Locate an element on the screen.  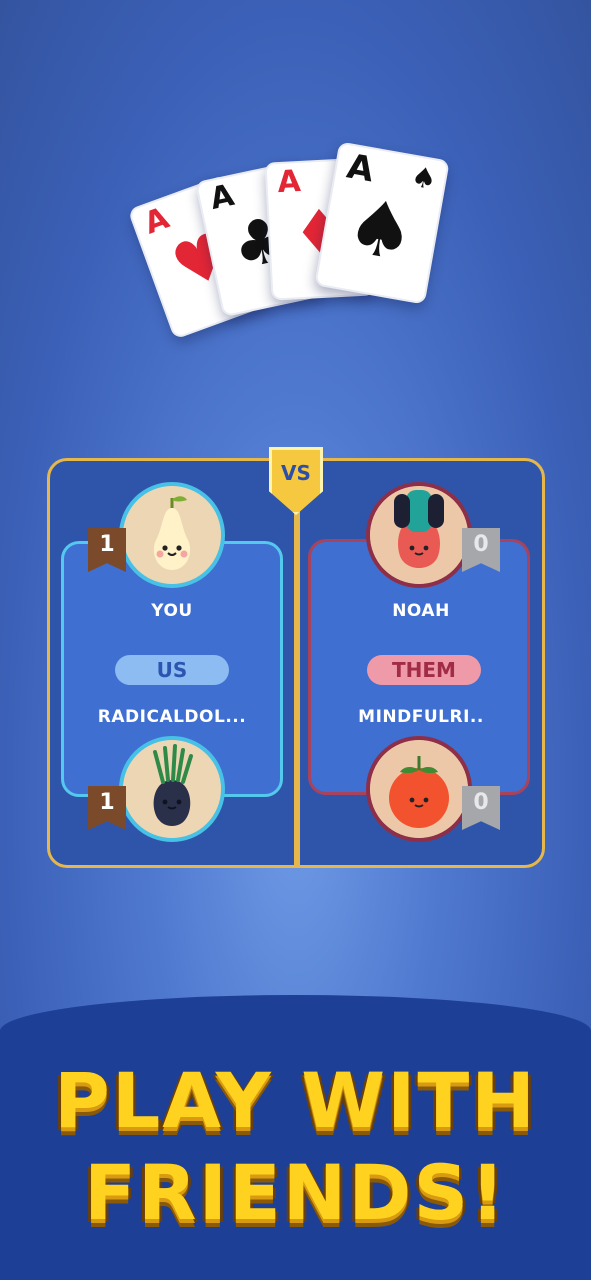
us-team-label: US is located at coordinates (172, 670).